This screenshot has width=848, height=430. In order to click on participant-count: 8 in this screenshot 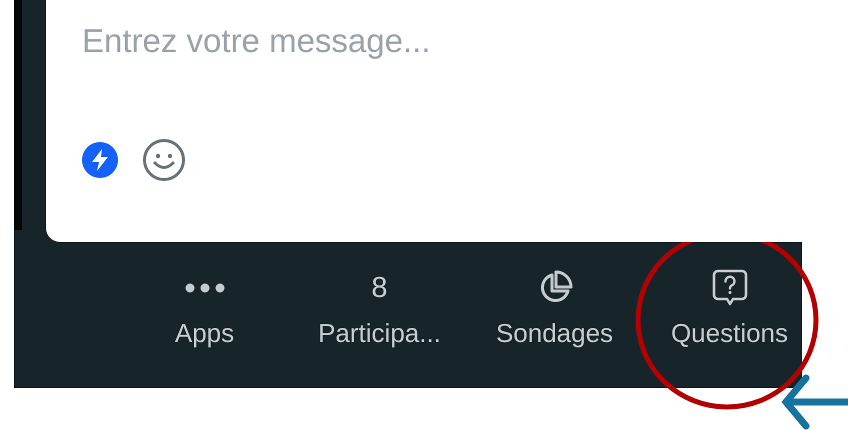, I will do `click(379, 288)`.